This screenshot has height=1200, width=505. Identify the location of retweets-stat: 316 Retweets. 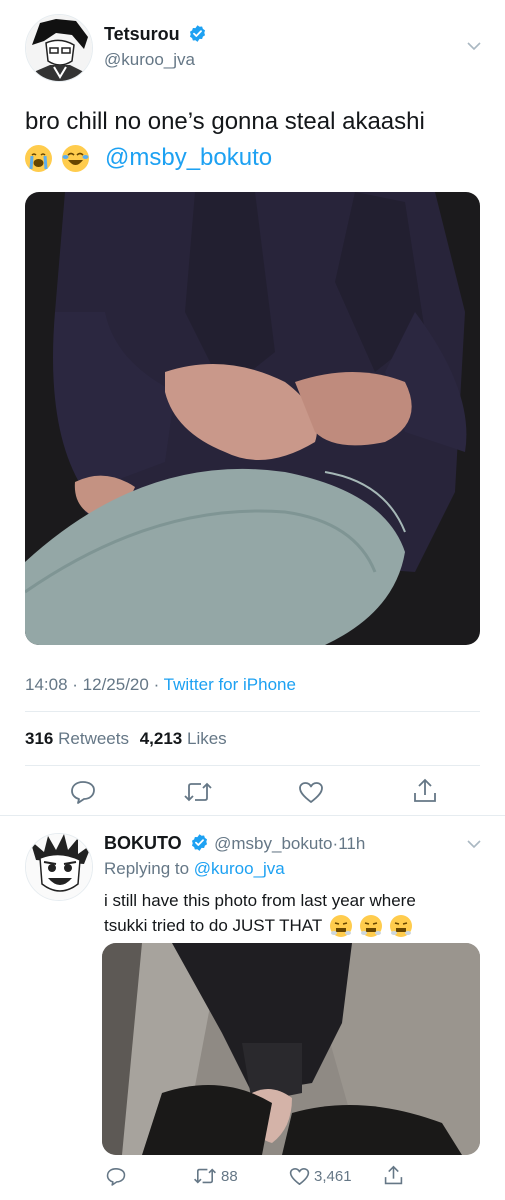
(79, 738).